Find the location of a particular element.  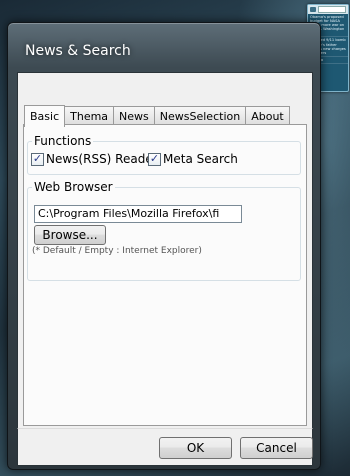

gadget-toolbar is located at coordinates (328, 9).